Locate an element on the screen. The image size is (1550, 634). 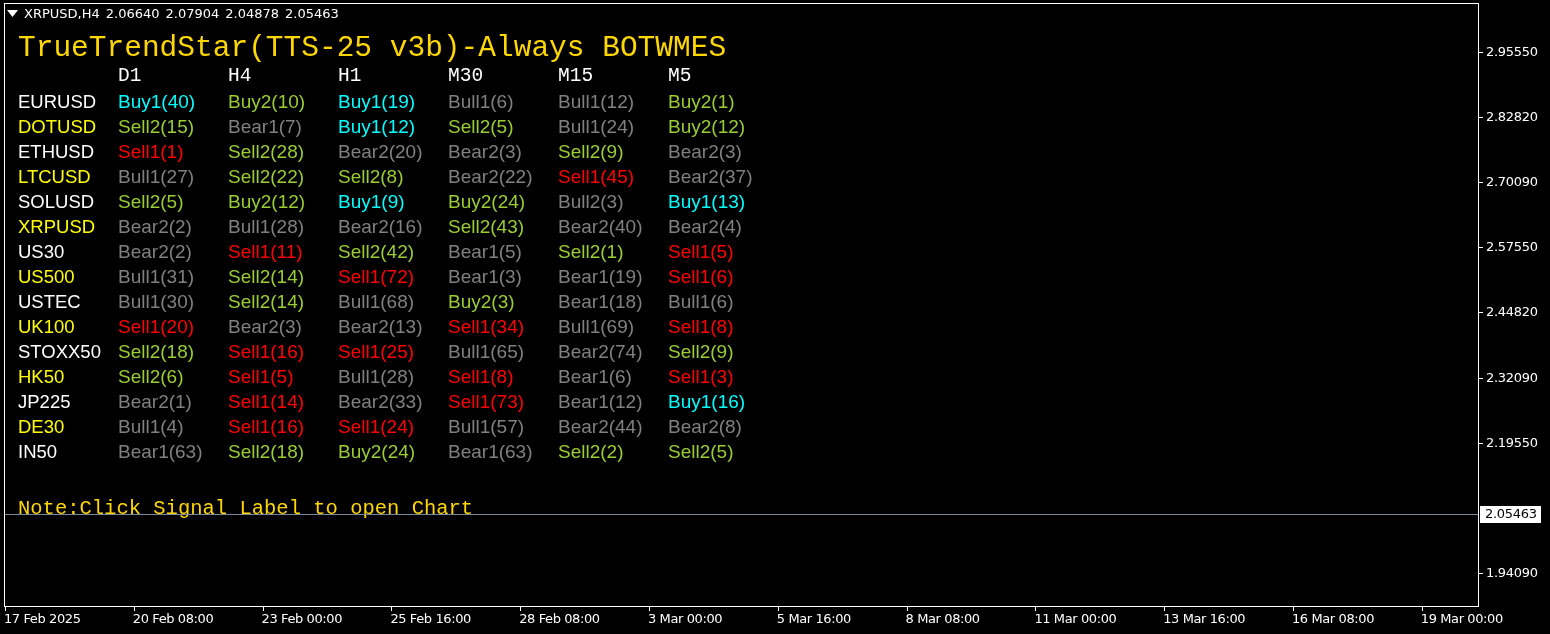
signal-label: Bear2(74) is located at coordinates (613, 351).